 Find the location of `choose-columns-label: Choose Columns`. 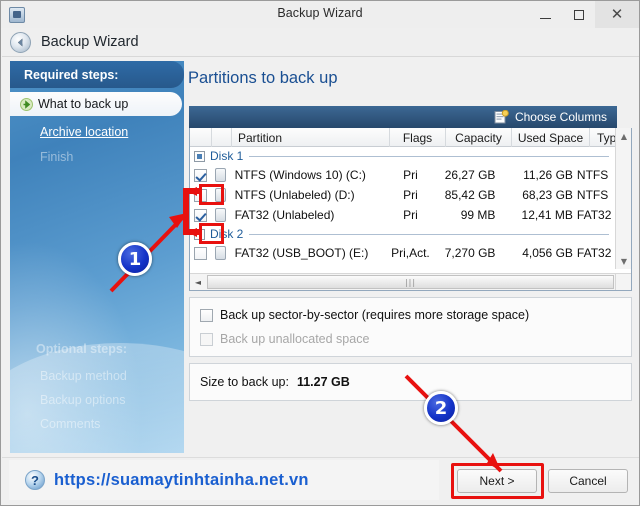

choose-columns-label: Choose Columns is located at coordinates (560, 117).